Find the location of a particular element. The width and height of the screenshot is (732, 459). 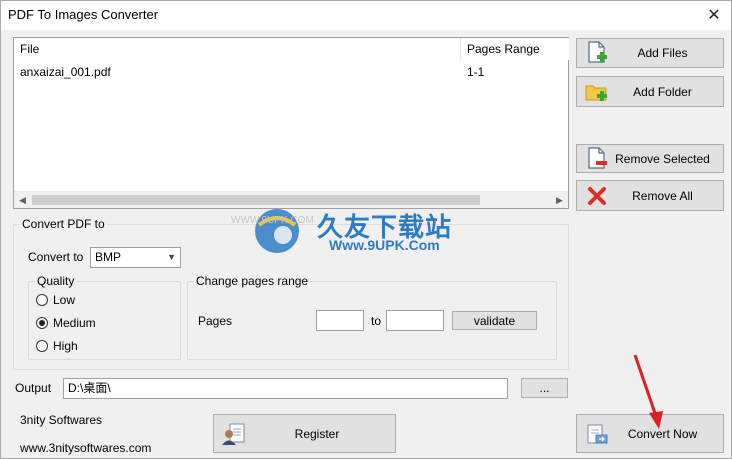

remove-selected-label: Remove Selected is located at coordinates (662, 158).